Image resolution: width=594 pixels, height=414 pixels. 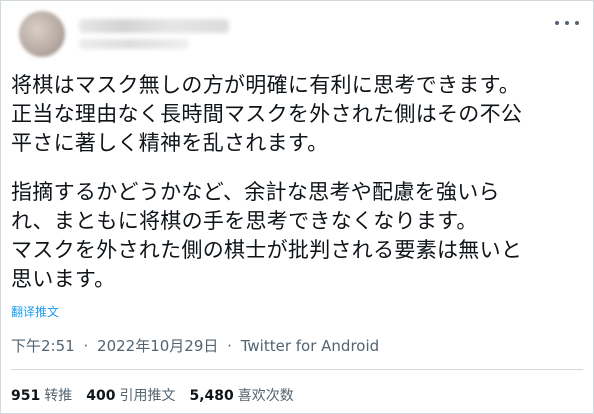 I want to click on translate-tweet-link: 翻译推文, so click(x=35, y=311).